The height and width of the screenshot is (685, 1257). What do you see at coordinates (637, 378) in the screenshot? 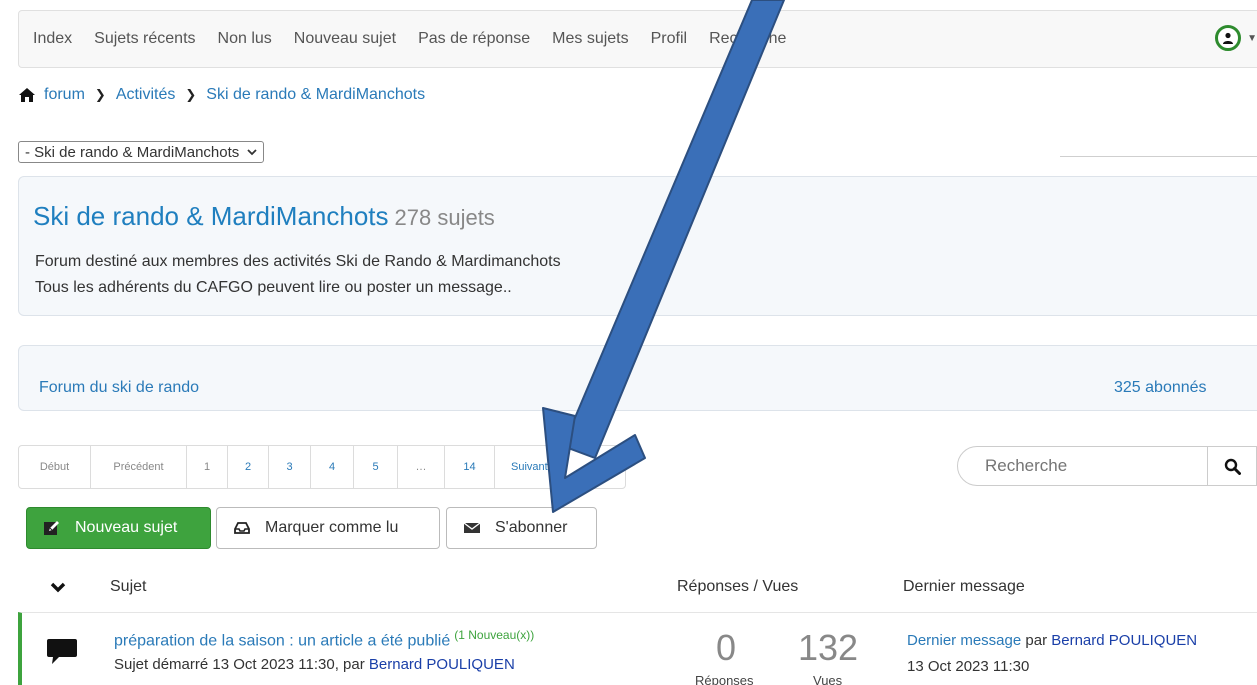
I see `subforum-panel: Forum du ski de rando 325 abonnés` at bounding box center [637, 378].